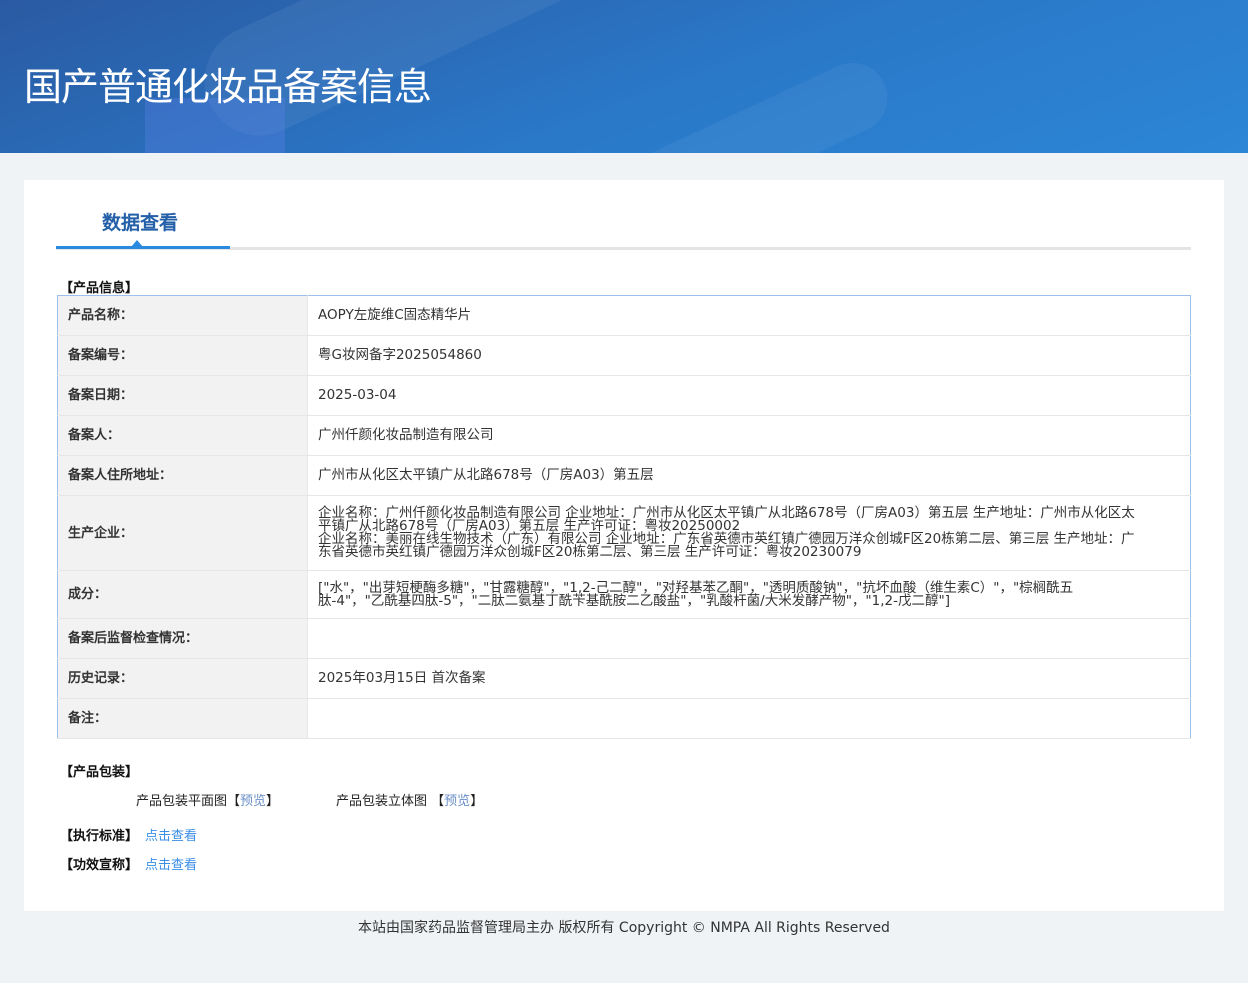 The height and width of the screenshot is (983, 1248). I want to click on section-standard: 【执行标准】, so click(99, 836).